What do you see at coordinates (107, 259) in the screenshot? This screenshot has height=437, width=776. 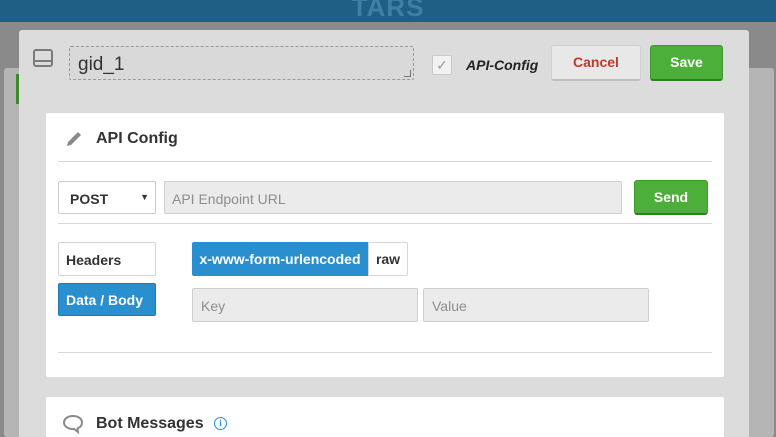 I see `tab-headers: Headers` at bounding box center [107, 259].